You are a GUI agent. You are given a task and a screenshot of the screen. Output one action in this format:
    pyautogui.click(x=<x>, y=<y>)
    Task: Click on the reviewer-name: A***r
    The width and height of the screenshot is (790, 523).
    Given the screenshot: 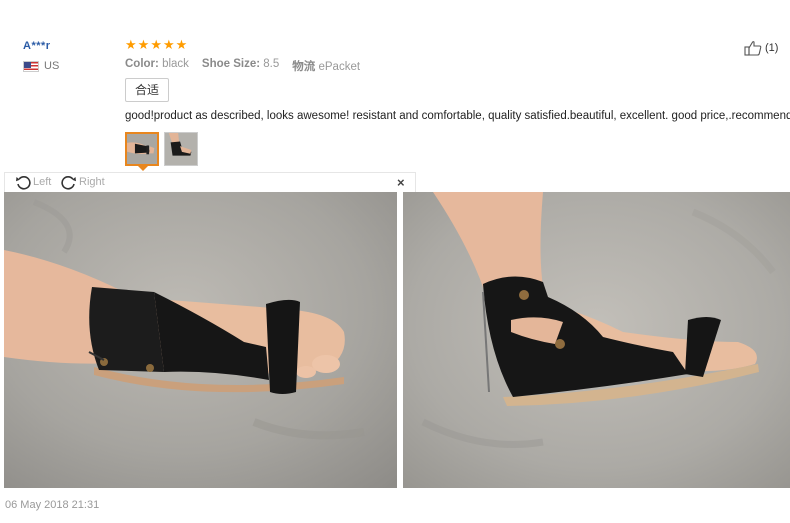 What is the action you would take?
    pyautogui.click(x=37, y=46)
    